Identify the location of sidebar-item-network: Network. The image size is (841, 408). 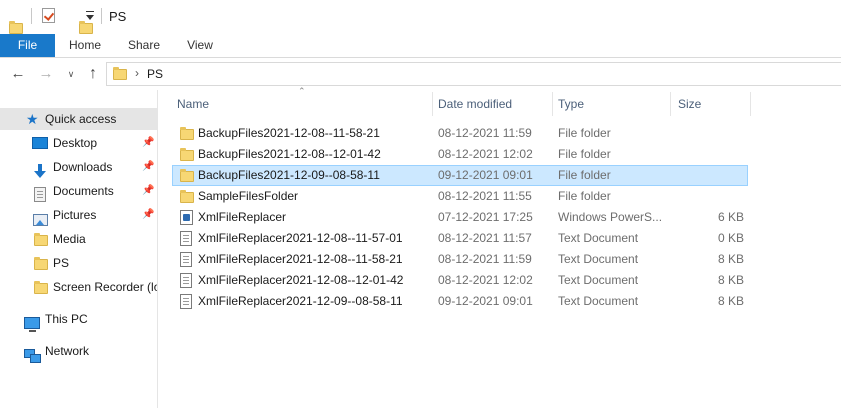
(78, 351).